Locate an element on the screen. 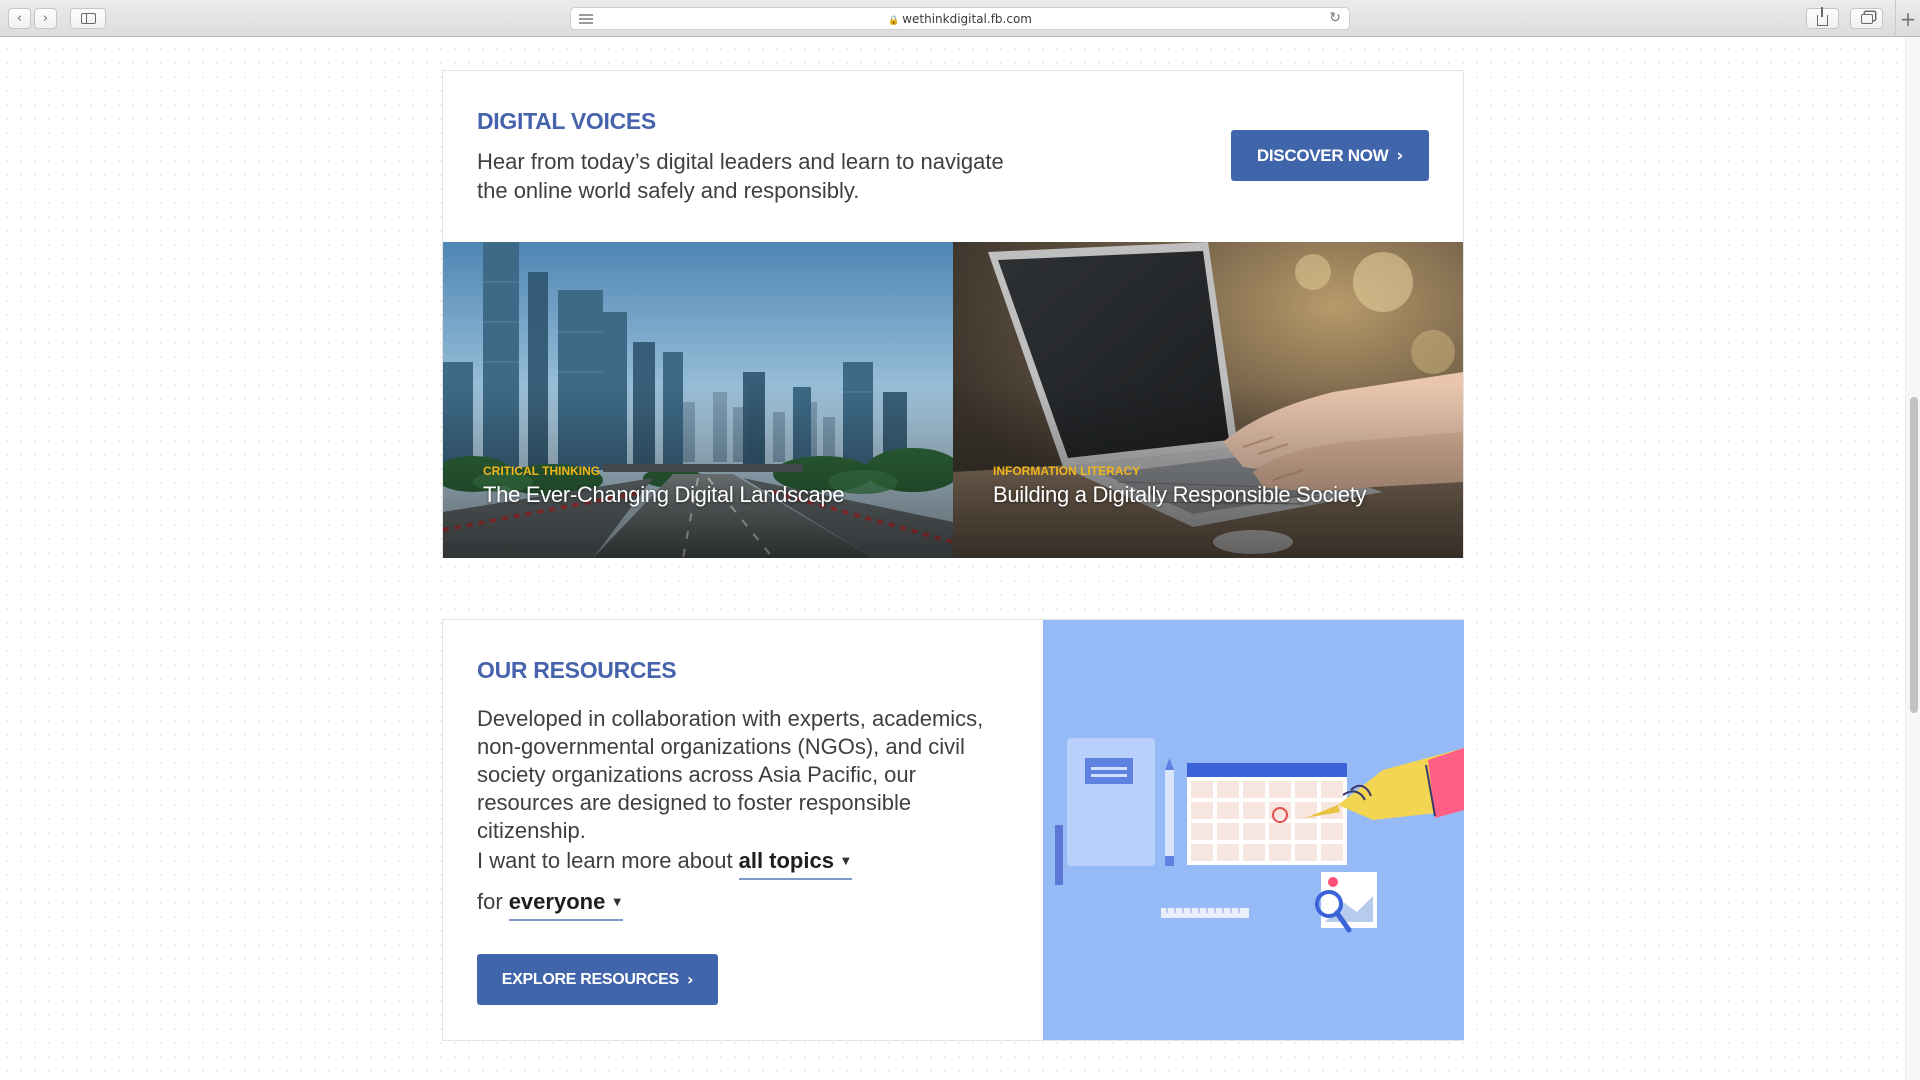 Image resolution: width=1920 pixels, height=1080 pixels. explore-resources-button: EXPLORE RESOURCES › is located at coordinates (597, 979).